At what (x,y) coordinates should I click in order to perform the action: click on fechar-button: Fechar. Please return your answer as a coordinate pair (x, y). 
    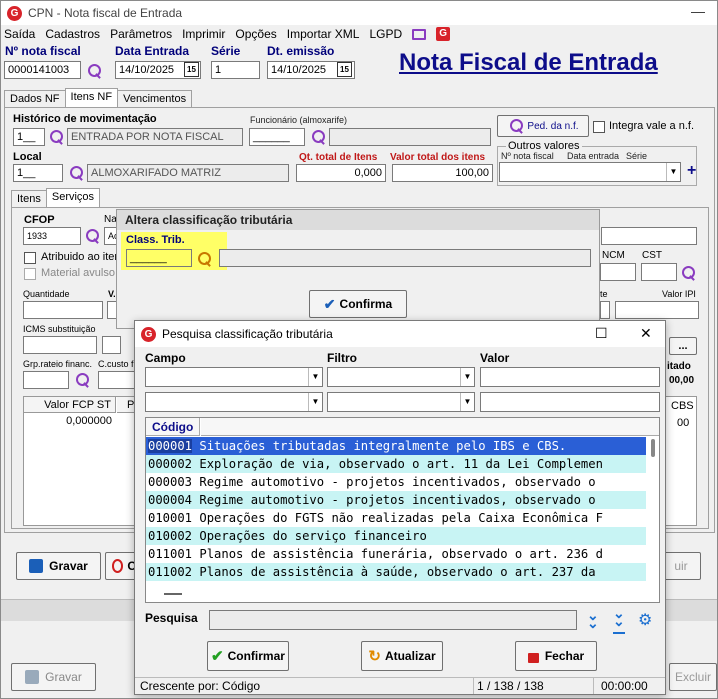
    Looking at the image, I should click on (556, 656).